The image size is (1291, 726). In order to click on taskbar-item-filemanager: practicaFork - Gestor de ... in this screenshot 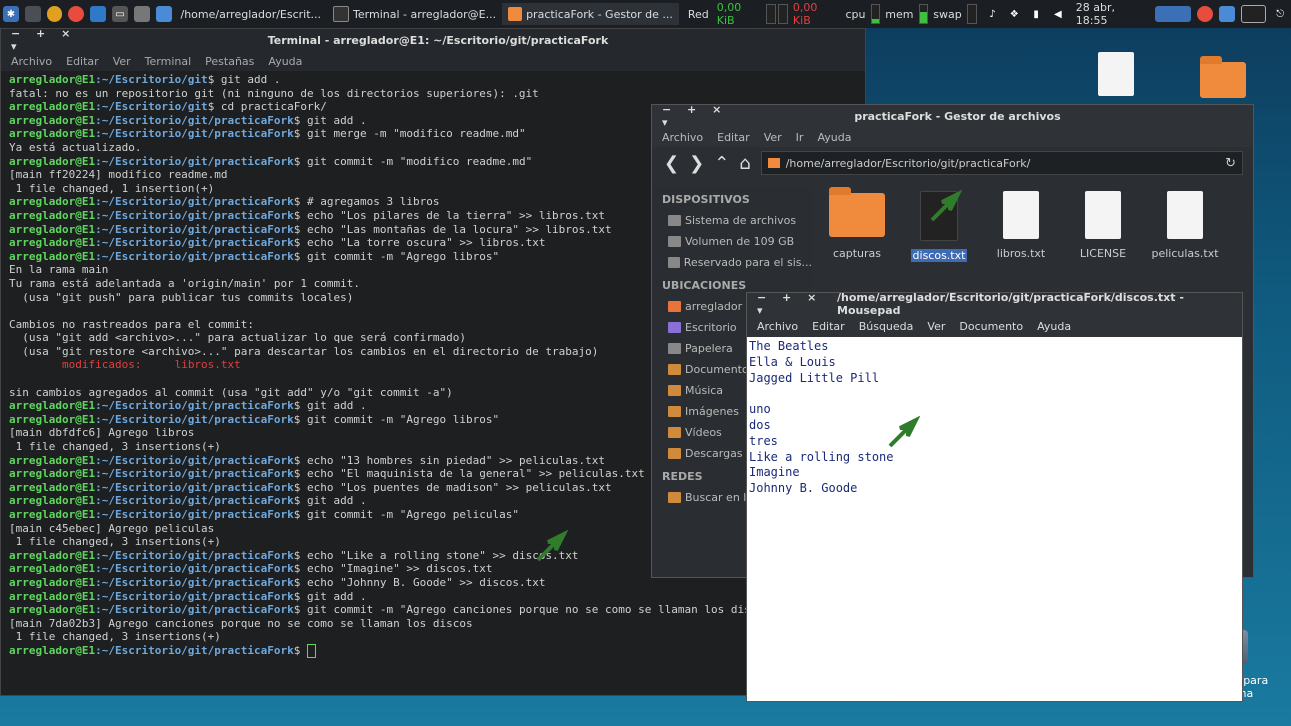, I will do `click(590, 14)`.